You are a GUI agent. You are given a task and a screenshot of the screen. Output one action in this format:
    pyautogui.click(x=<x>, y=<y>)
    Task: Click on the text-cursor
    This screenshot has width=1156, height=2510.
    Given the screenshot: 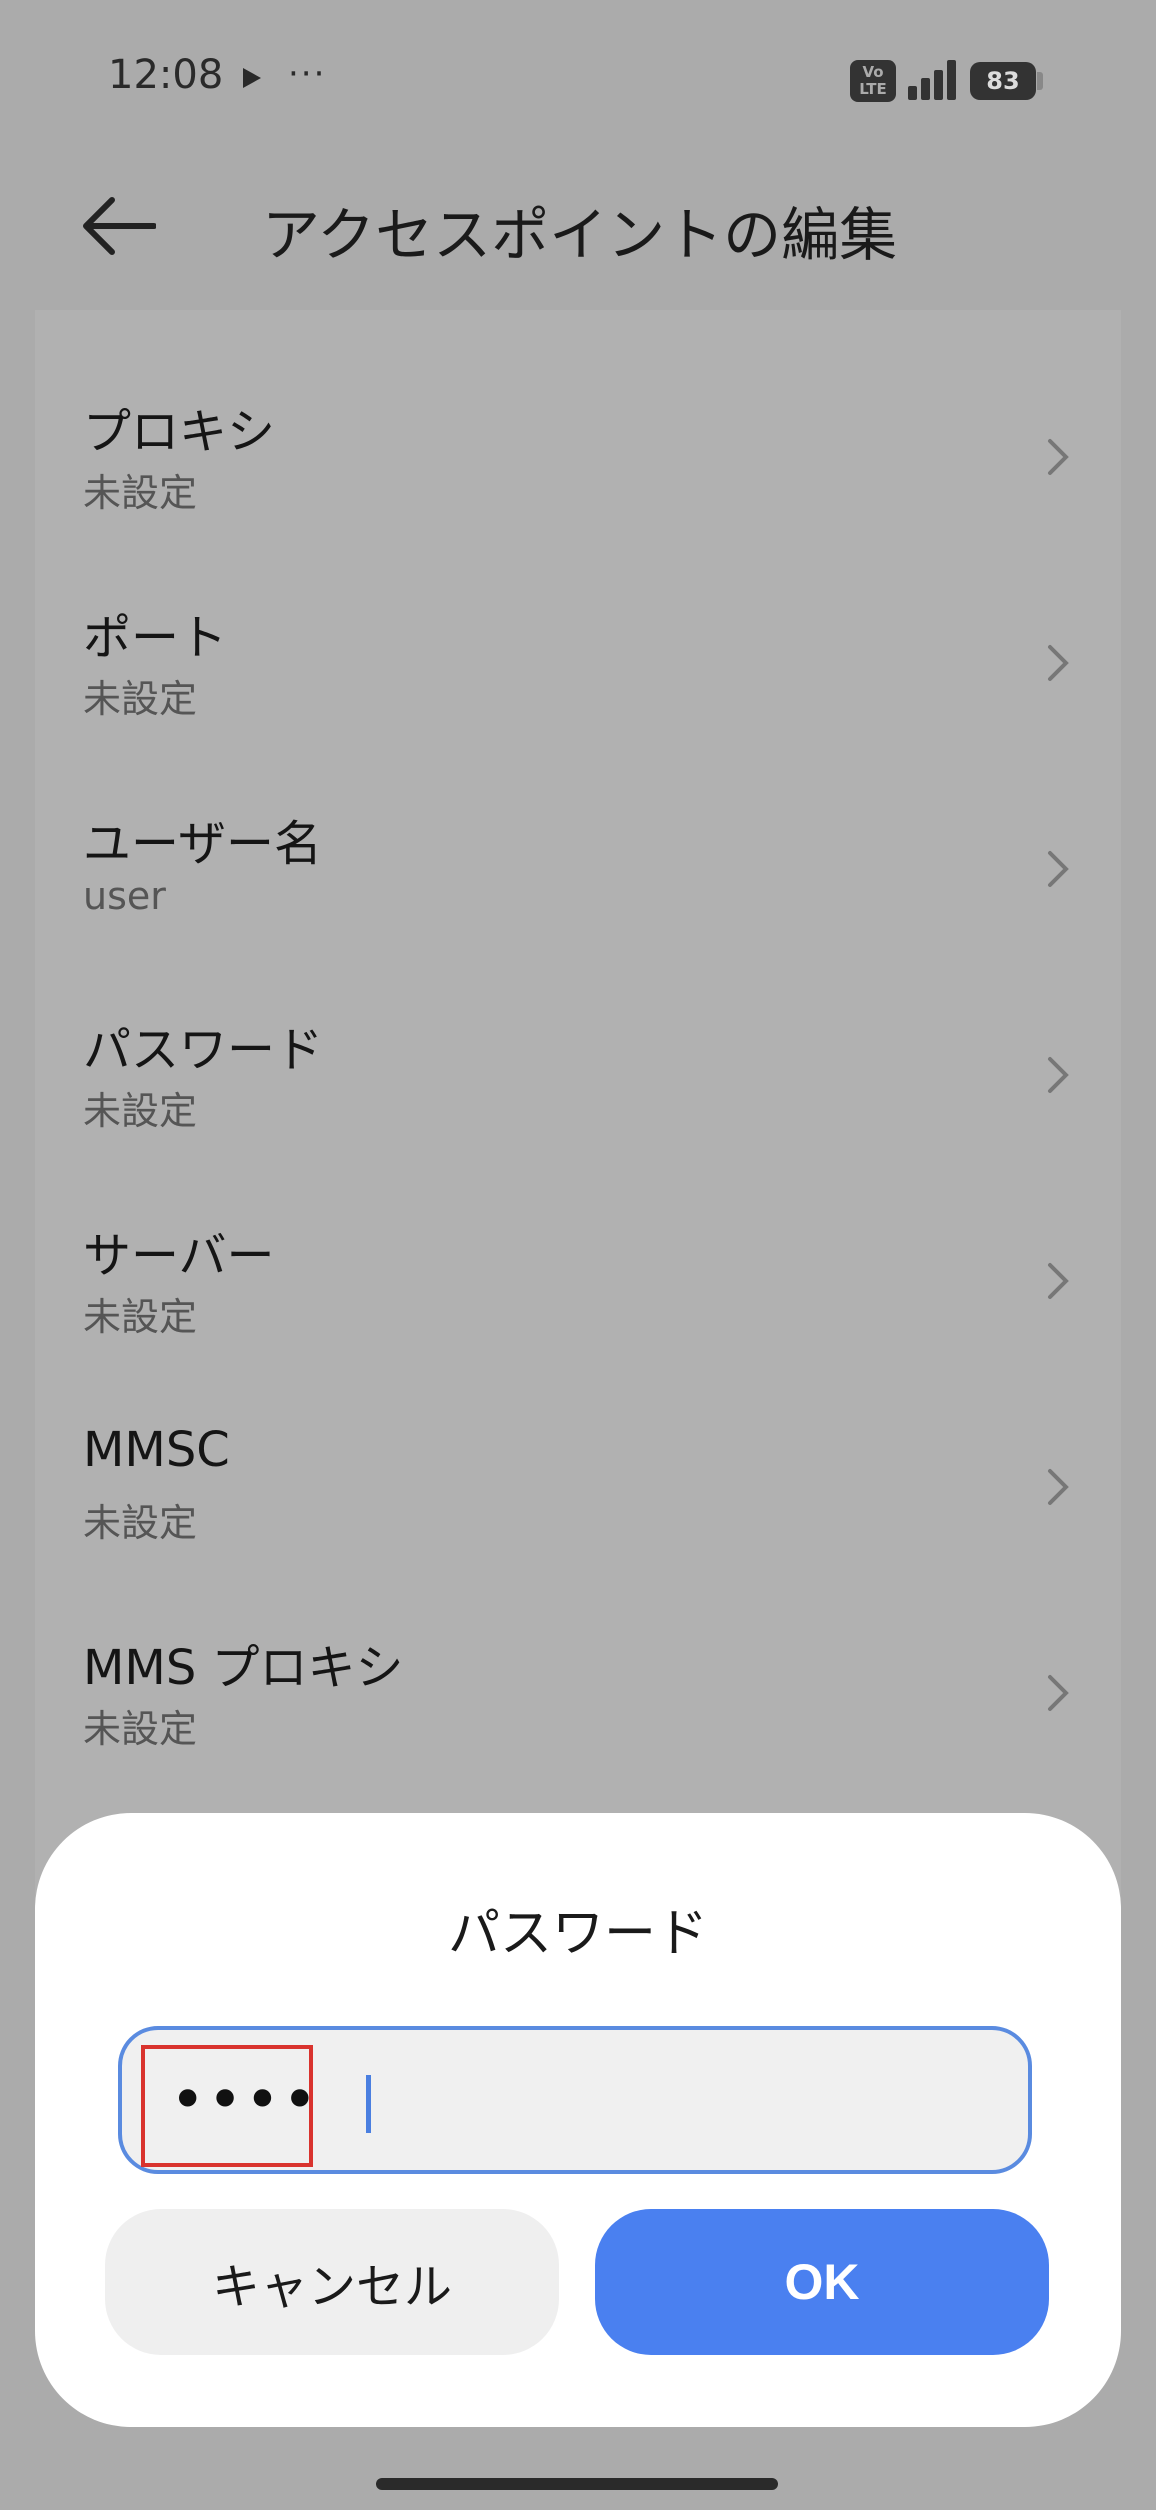 What is the action you would take?
    pyautogui.click(x=368, y=2104)
    